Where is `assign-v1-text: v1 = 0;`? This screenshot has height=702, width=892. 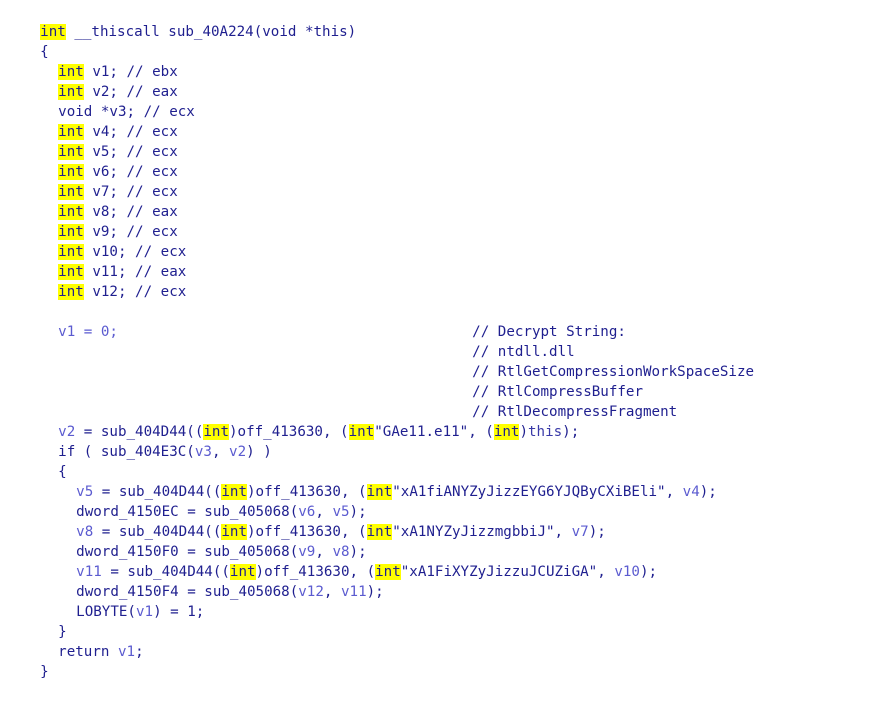 assign-v1-text: v1 = 0; is located at coordinates (88, 332).